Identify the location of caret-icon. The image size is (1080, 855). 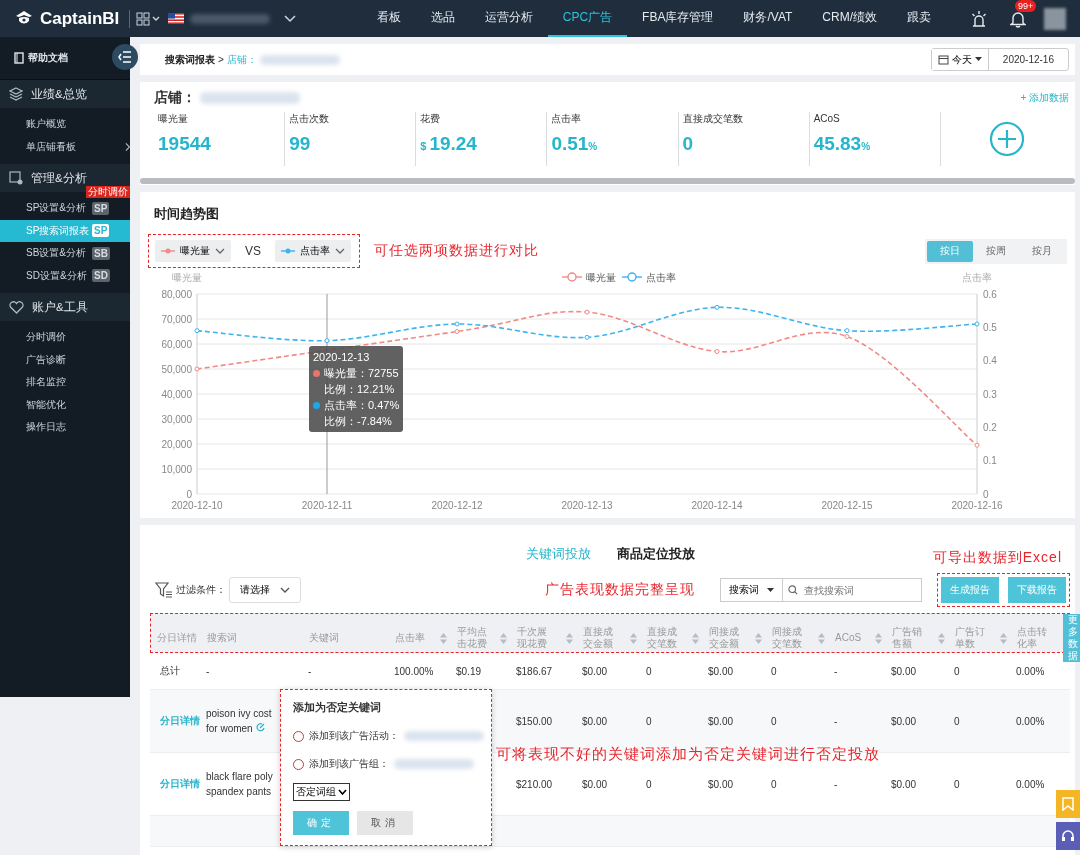
(290, 18).